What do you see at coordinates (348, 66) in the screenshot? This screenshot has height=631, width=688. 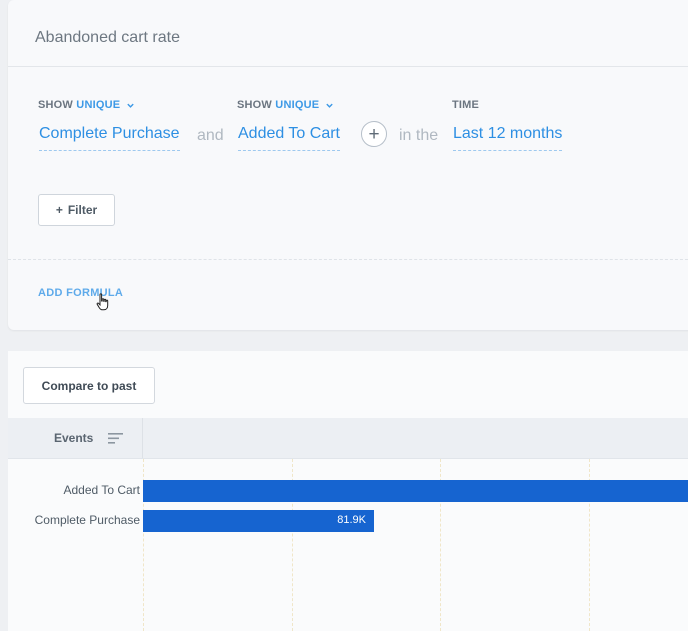 I see `title-divider` at bounding box center [348, 66].